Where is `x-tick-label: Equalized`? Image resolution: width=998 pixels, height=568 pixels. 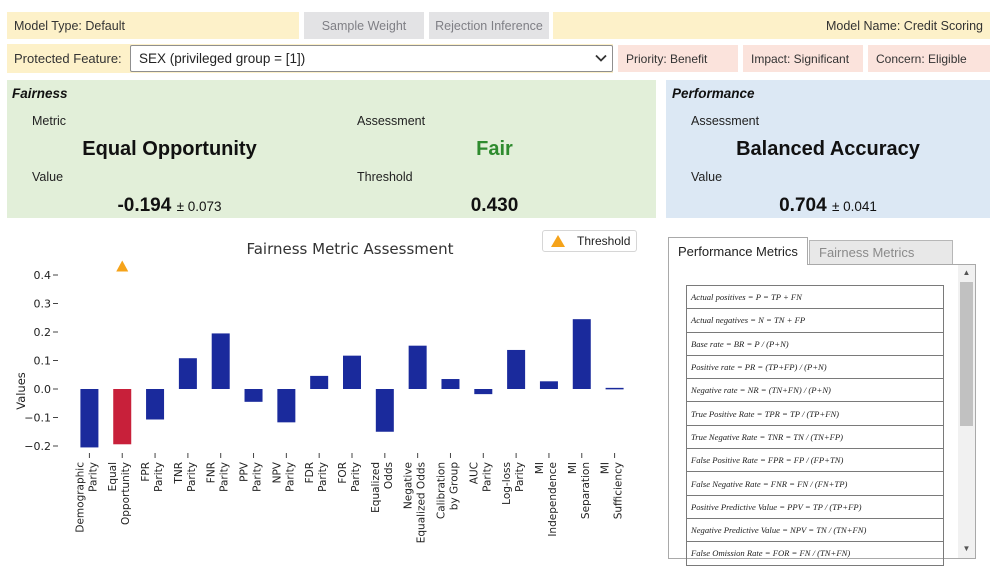
x-tick-label: Equalized is located at coordinates (376, 487).